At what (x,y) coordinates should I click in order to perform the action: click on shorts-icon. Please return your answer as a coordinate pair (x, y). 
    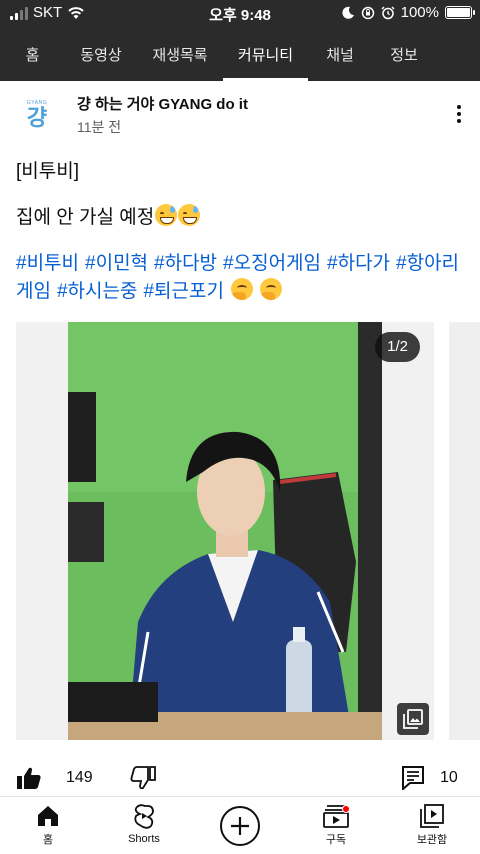
    Looking at the image, I should click on (144, 816).